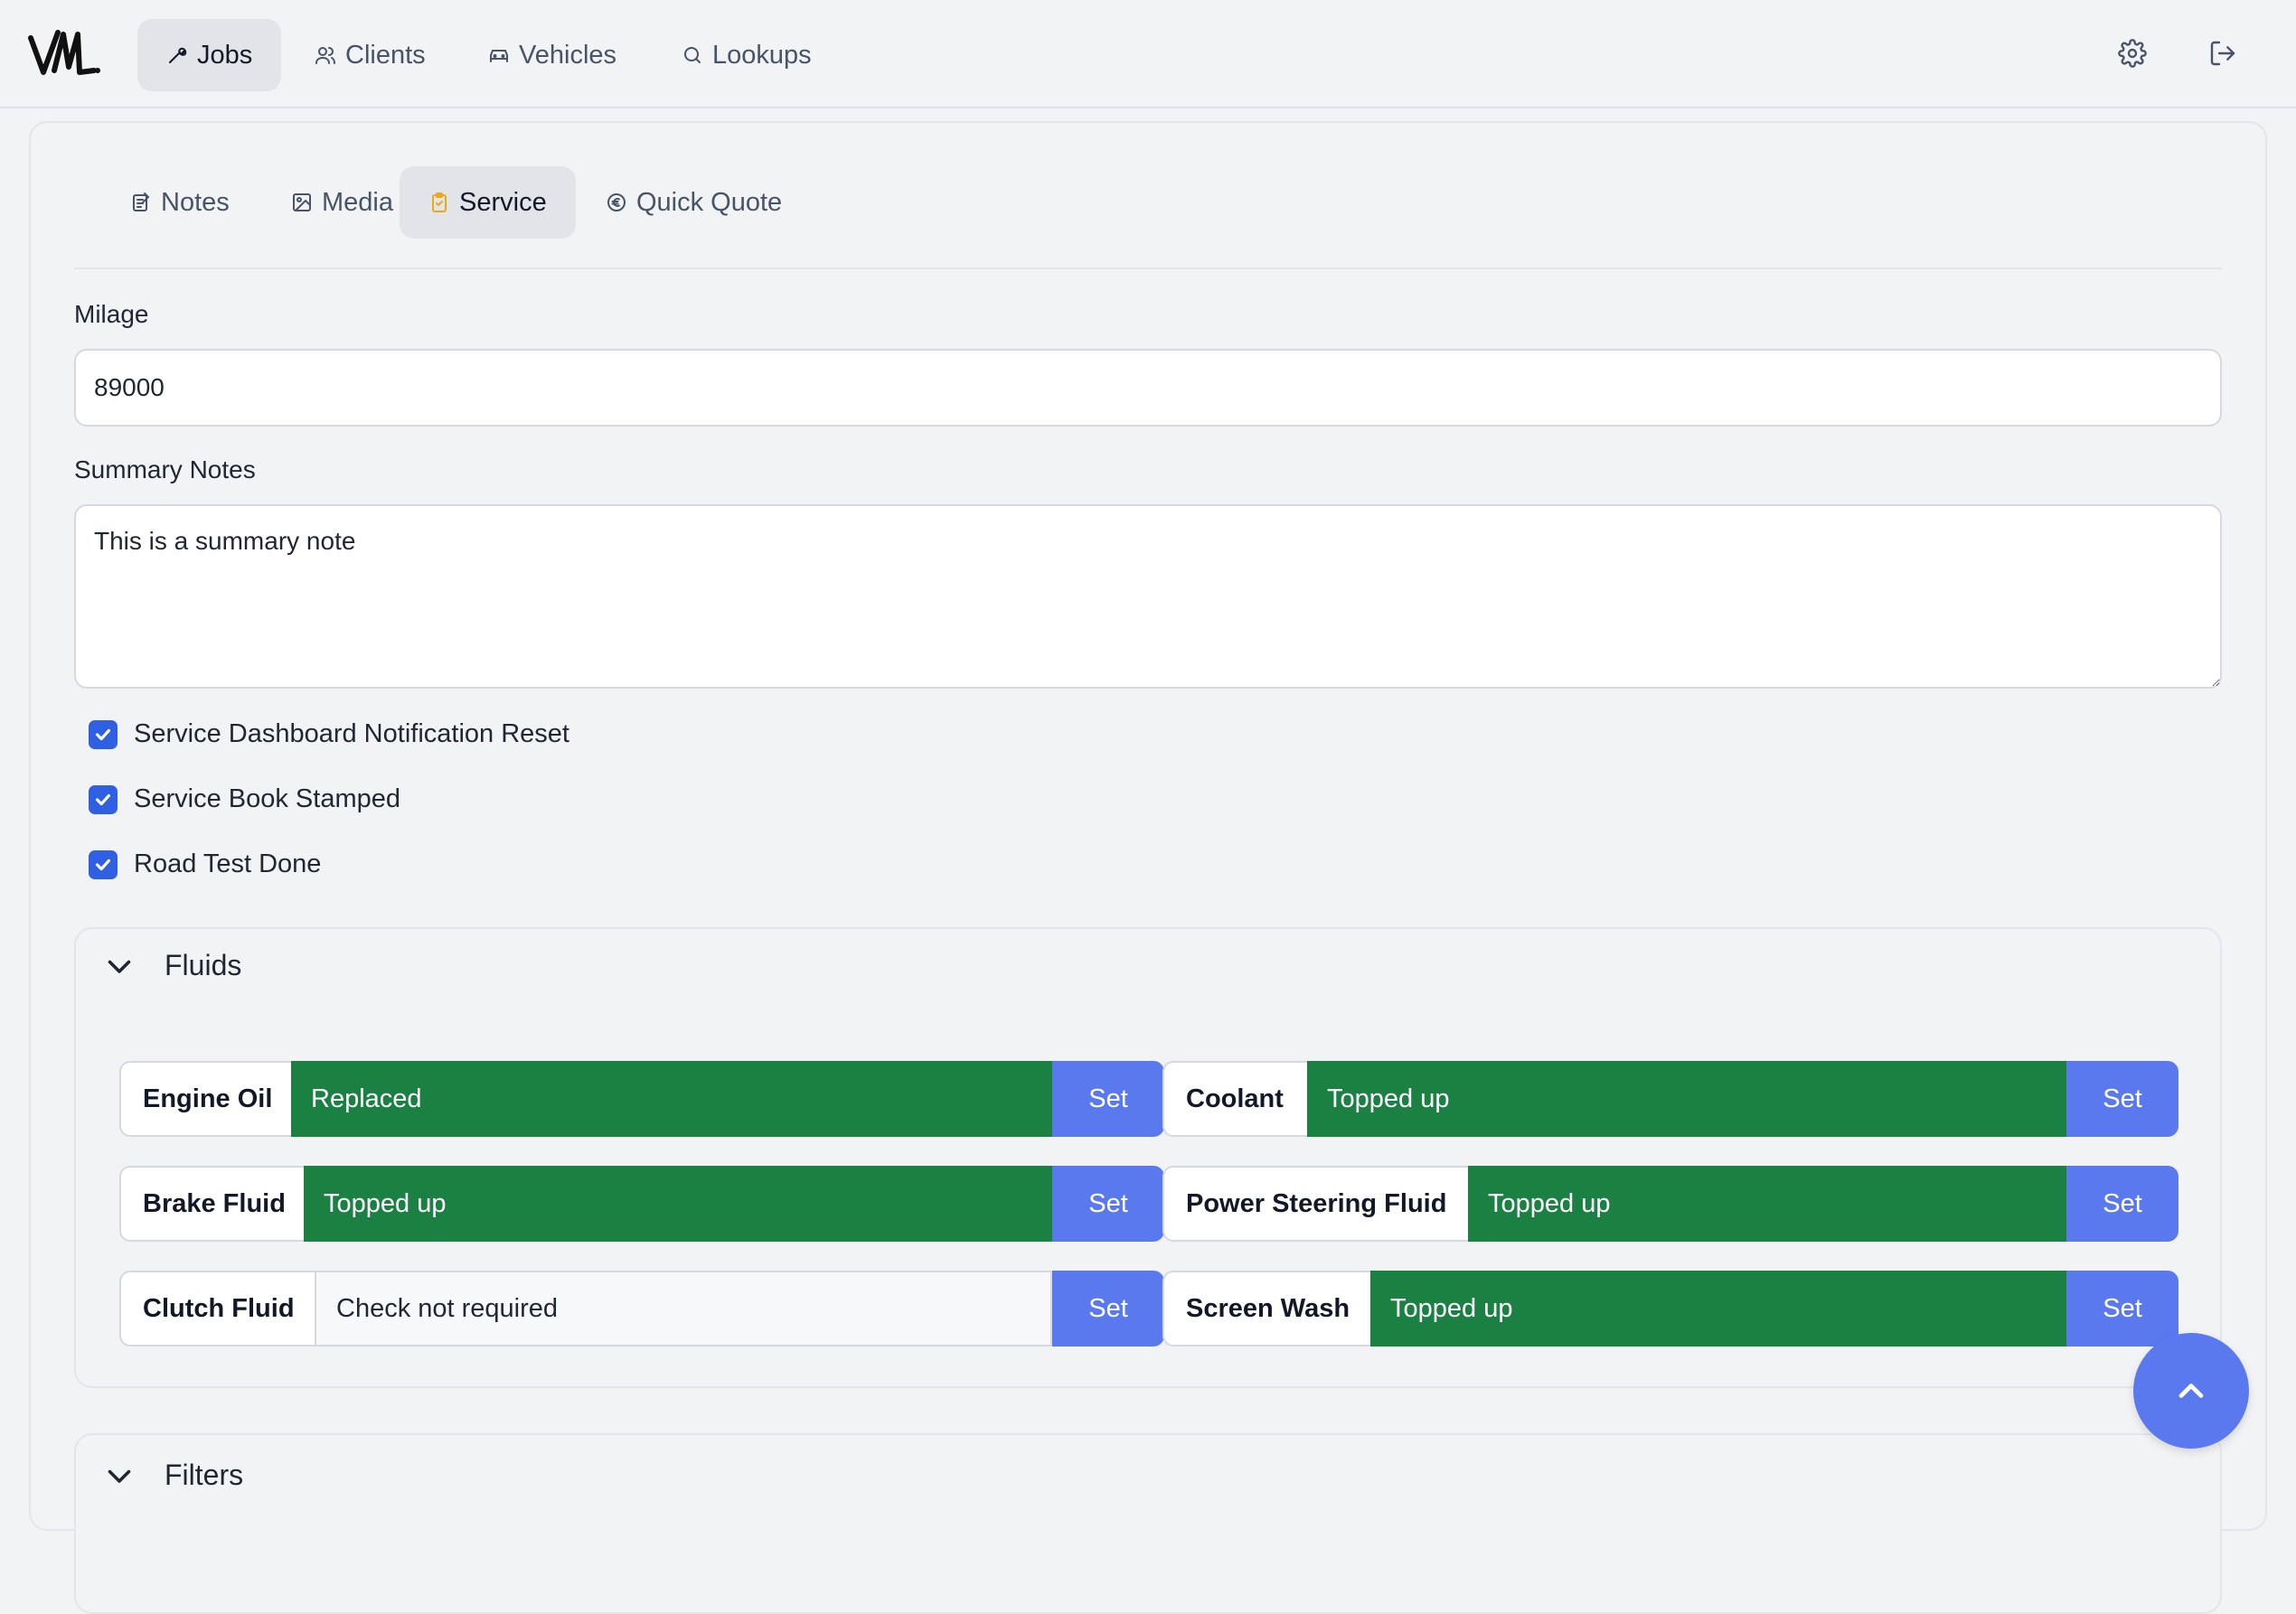  I want to click on chevron-up-icon, so click(2191, 1391).